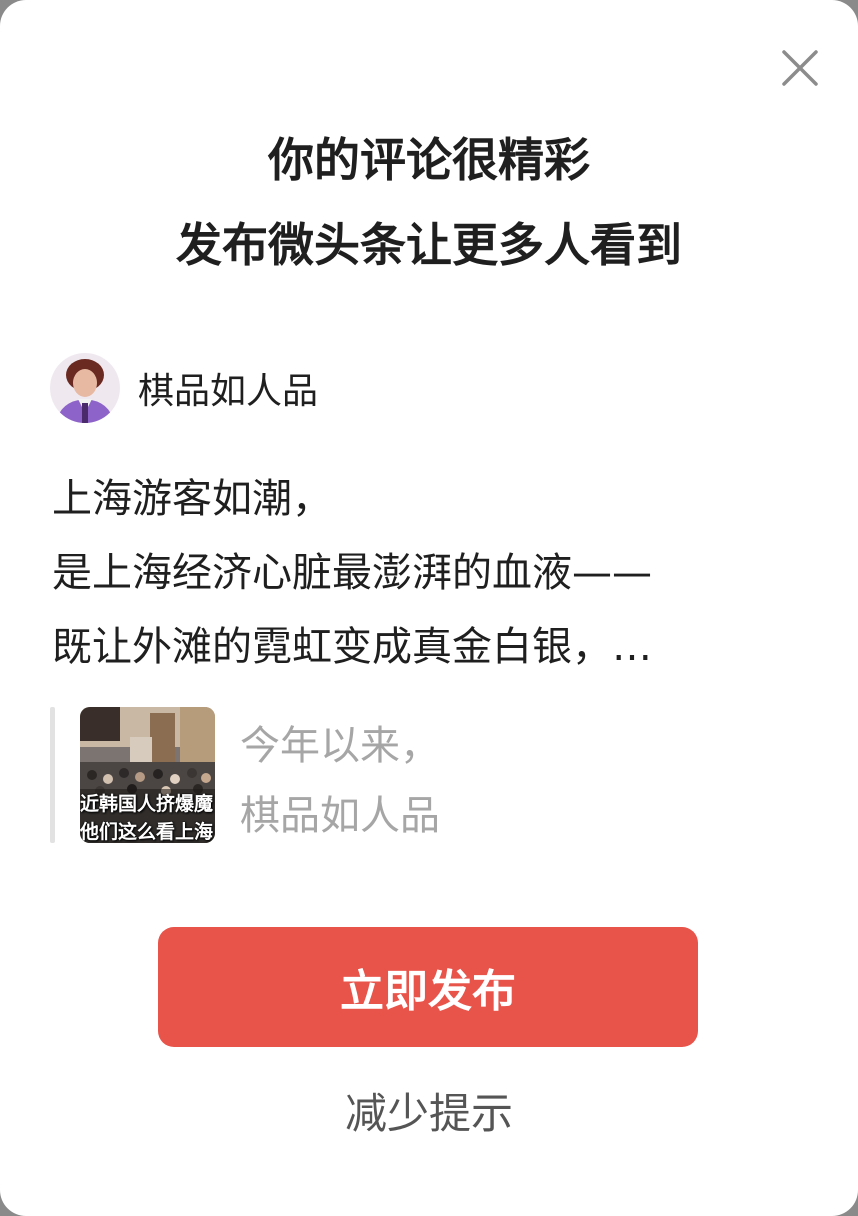 The image size is (858, 1216). I want to click on article-thumbnail: 近韩国人挤爆魔 他们这么看上海, so click(147, 775).